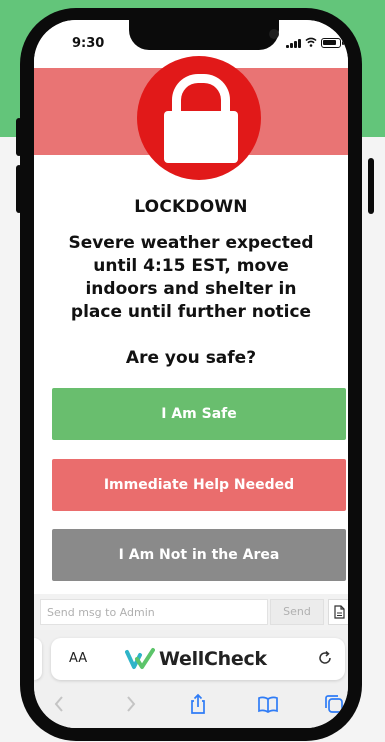 The height and width of the screenshot is (742, 385). What do you see at coordinates (274, 34) in the screenshot?
I see `front-camera` at bounding box center [274, 34].